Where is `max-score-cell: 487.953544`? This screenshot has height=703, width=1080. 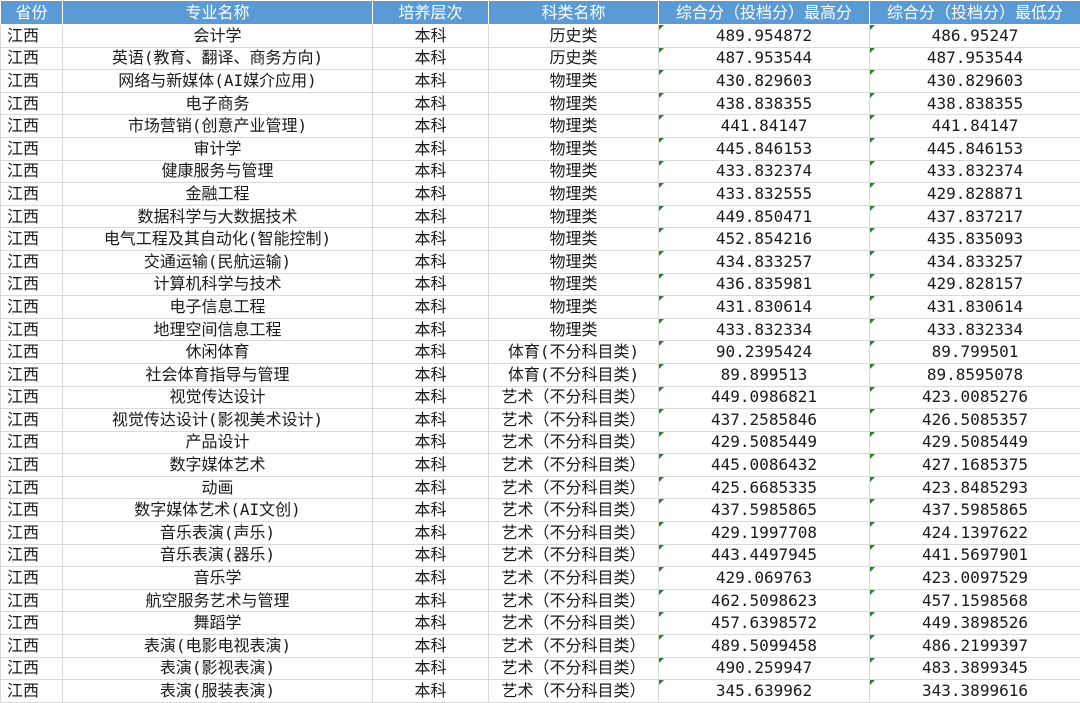 max-score-cell: 487.953544 is located at coordinates (764, 58).